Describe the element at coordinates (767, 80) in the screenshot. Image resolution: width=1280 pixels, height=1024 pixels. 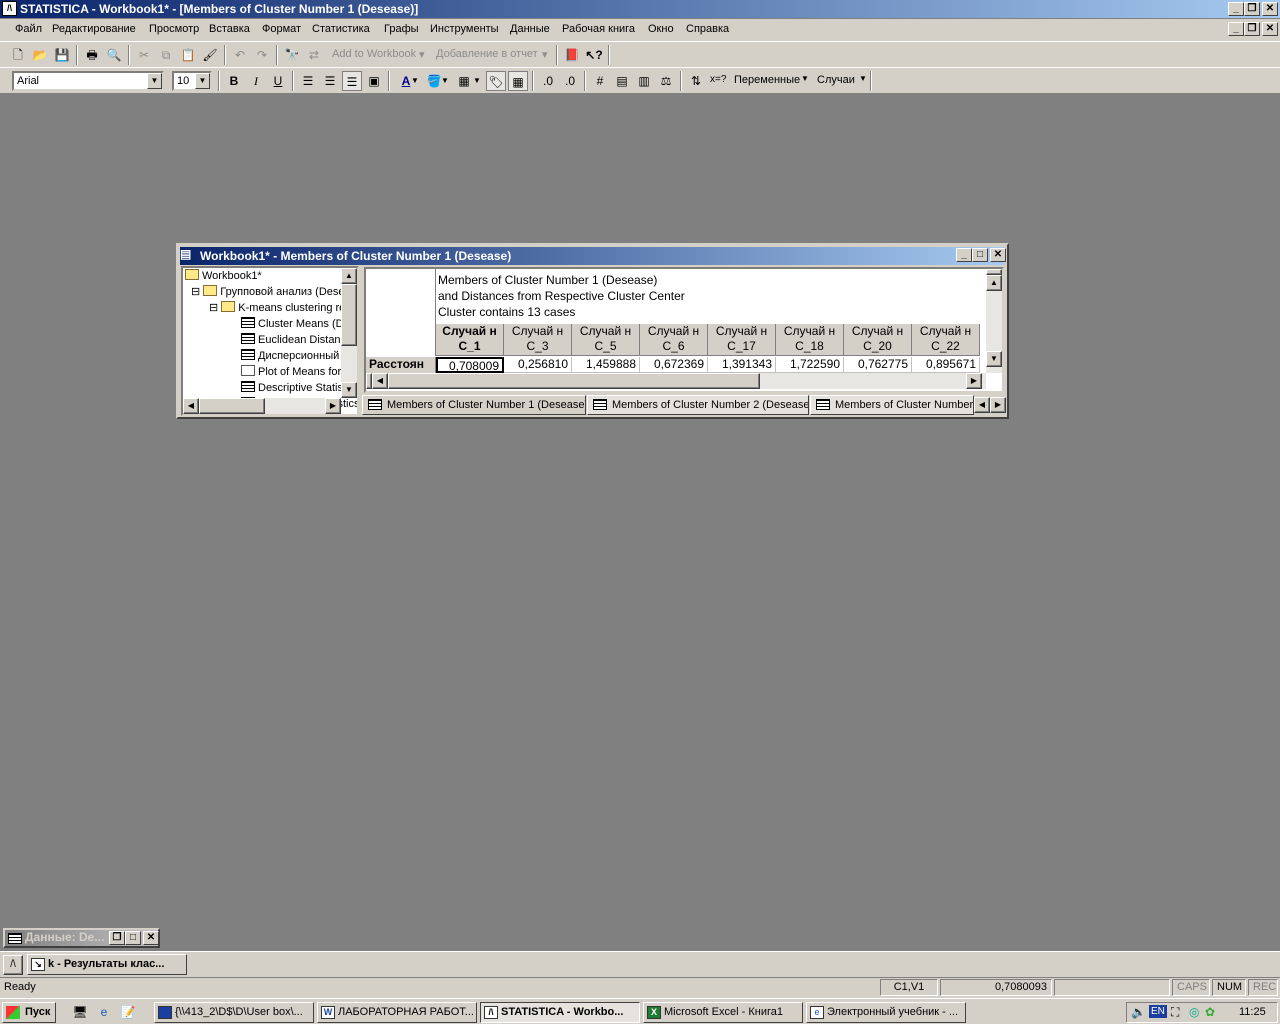
I see `variables-menu-button: Переменные` at that location.